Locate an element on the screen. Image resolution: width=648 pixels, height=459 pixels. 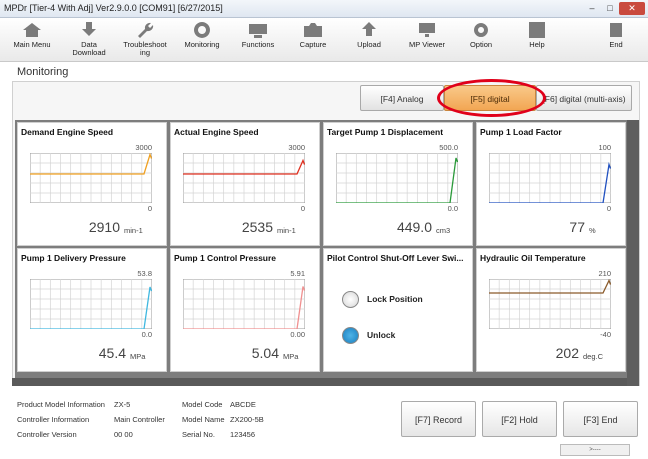
tile-value: 2910 is located at coordinates (104, 227).